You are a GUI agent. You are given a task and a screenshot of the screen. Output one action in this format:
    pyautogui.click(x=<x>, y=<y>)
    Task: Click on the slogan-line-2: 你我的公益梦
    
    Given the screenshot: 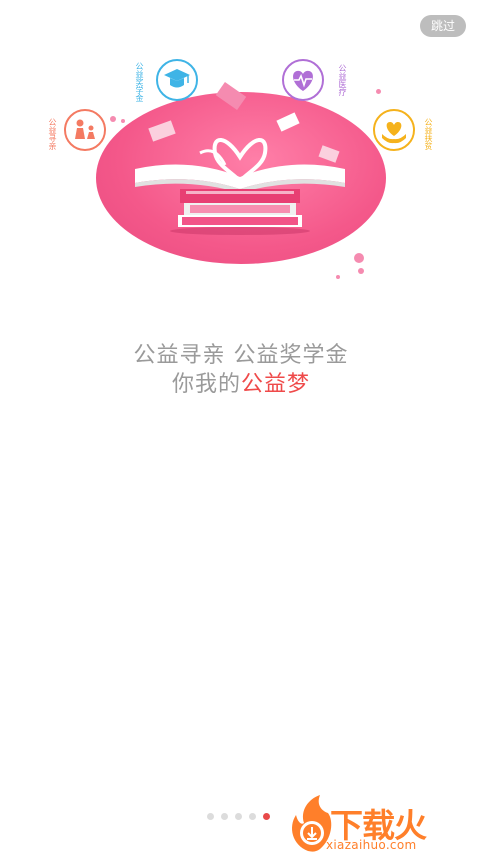 What is the action you would take?
    pyautogui.click(x=241, y=382)
    